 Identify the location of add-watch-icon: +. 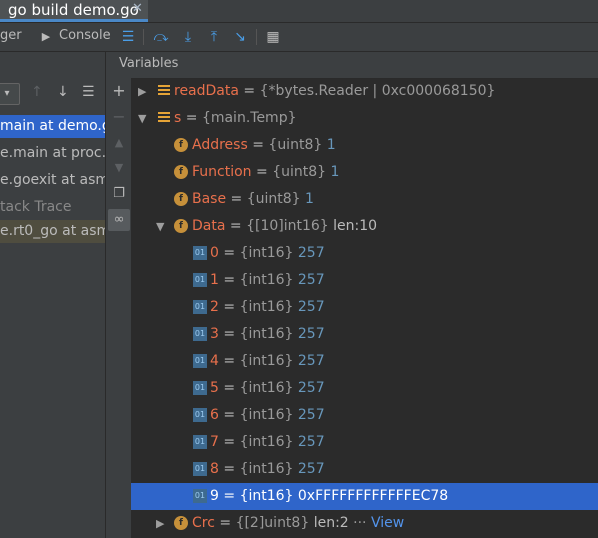
(119, 91).